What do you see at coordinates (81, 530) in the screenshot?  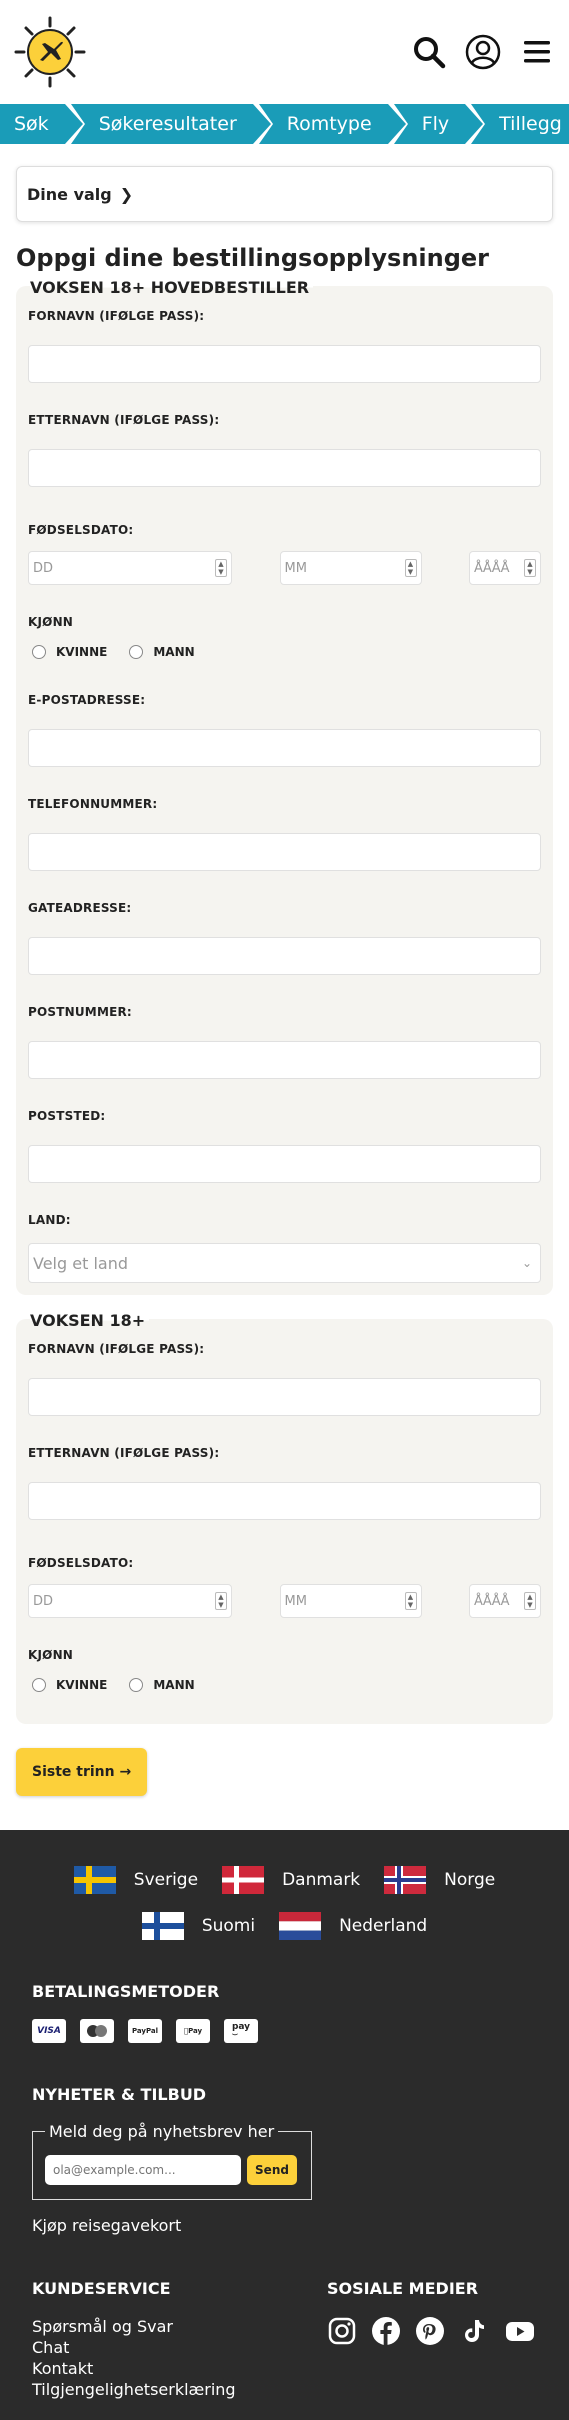 I see `dob-label: FØDSELSDATO:` at bounding box center [81, 530].